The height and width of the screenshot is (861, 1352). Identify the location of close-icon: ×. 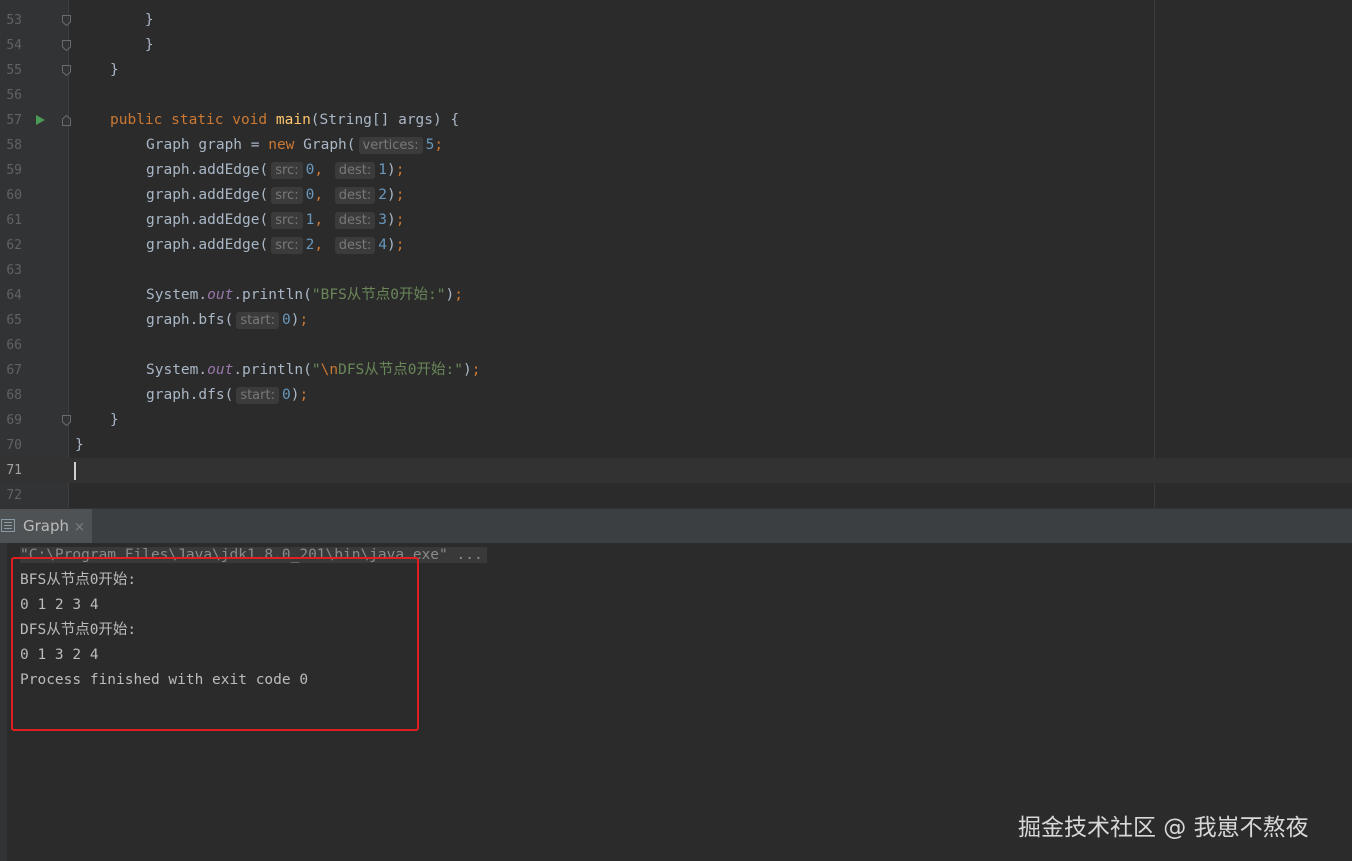
(79, 527).